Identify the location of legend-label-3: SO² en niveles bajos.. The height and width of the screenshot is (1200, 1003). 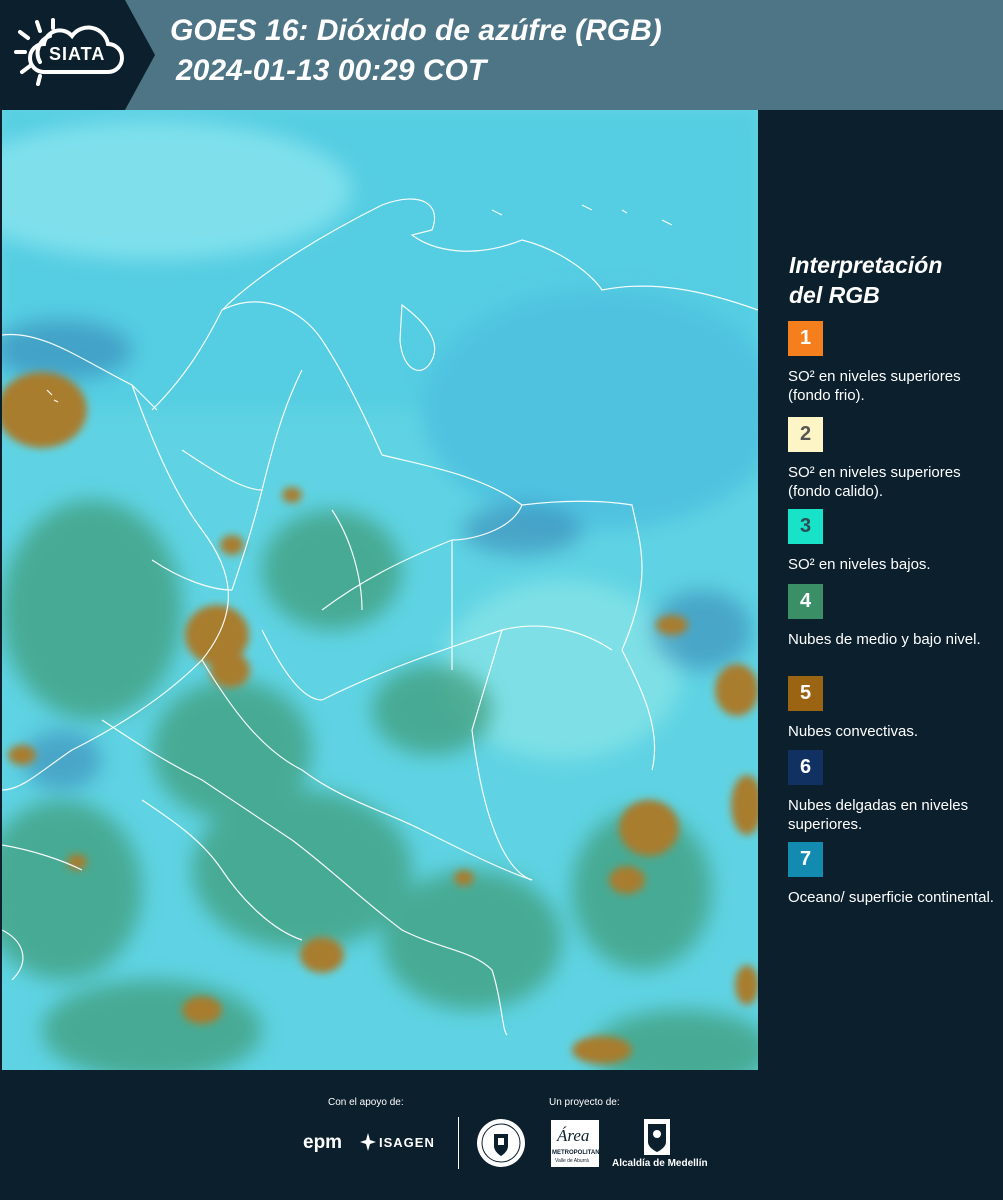
(859, 564).